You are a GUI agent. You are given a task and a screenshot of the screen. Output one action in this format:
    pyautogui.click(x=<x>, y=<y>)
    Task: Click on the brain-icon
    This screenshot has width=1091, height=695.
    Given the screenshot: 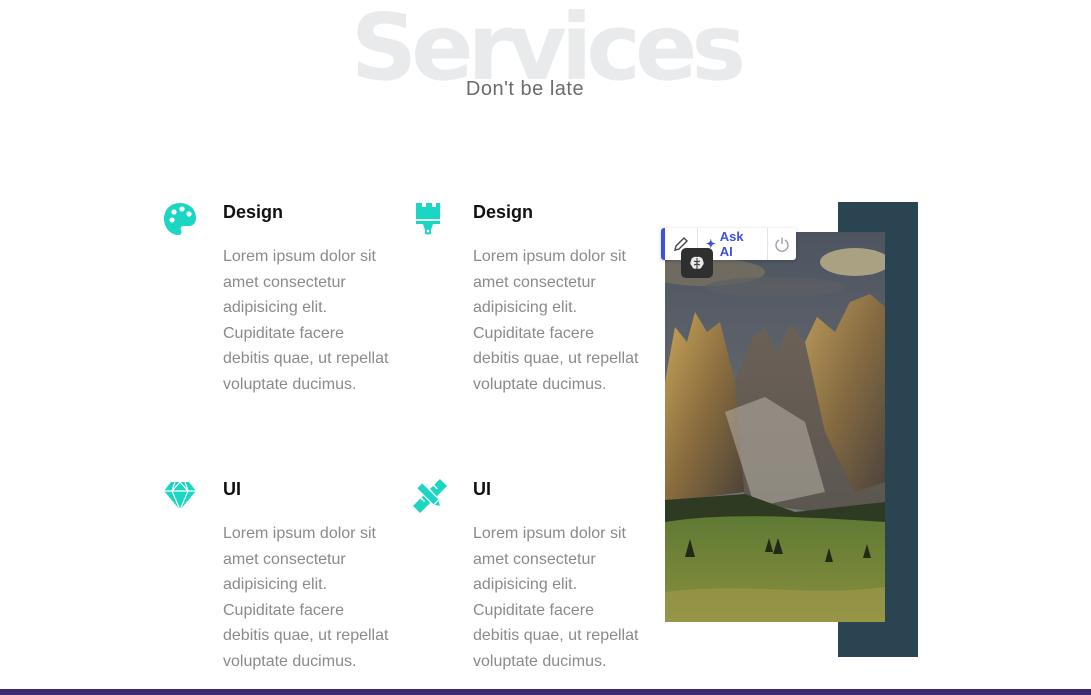 What is the action you would take?
    pyautogui.click(x=697, y=262)
    